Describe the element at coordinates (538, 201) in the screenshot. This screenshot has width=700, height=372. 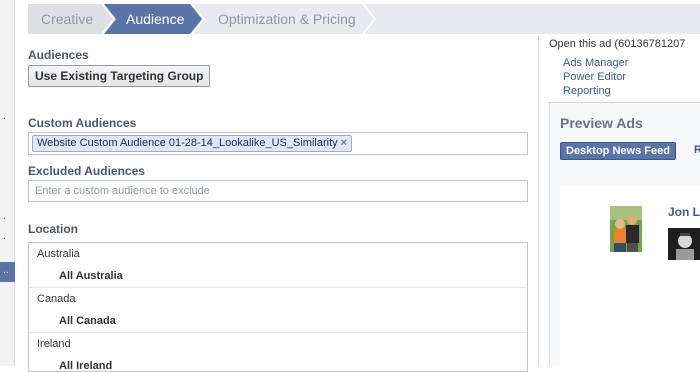
I see `panel-divider` at that location.